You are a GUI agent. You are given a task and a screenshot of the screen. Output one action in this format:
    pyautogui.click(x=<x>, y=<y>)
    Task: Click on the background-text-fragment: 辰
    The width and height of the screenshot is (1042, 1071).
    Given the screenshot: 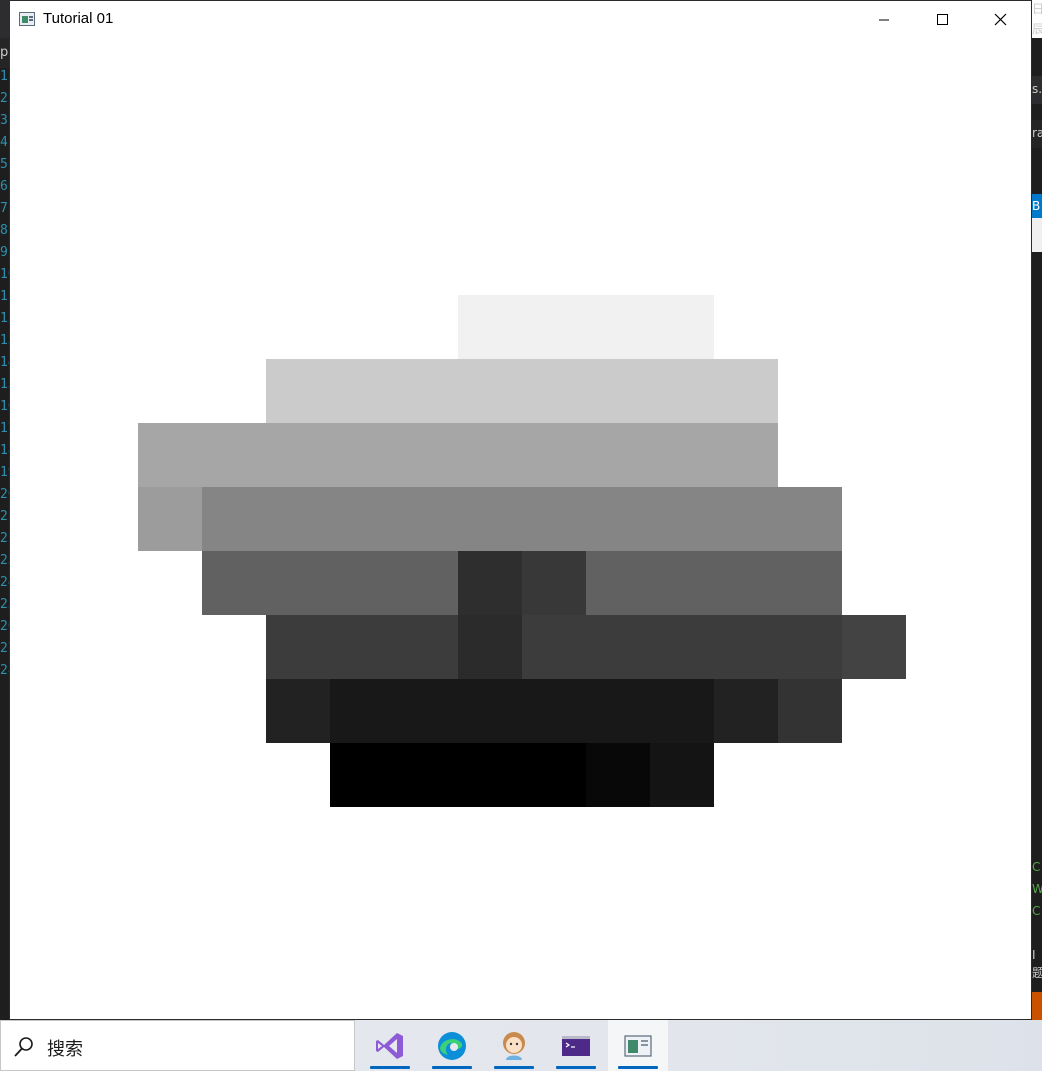 What is the action you would take?
    pyautogui.click(x=1037, y=29)
    